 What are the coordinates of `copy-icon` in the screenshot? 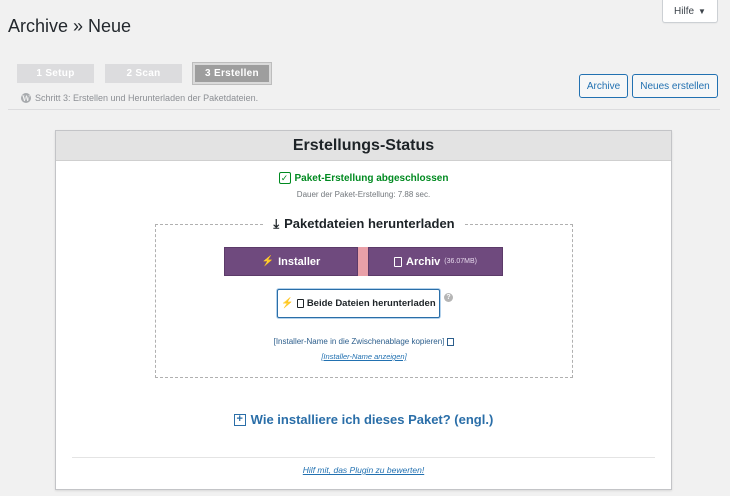 It's located at (451, 341).